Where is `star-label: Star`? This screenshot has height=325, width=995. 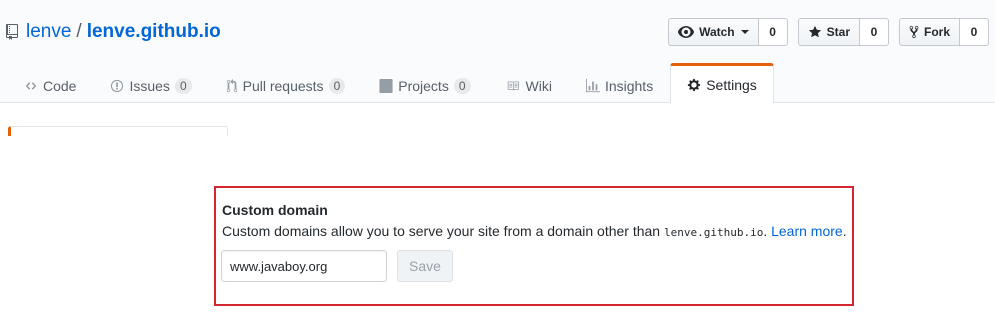 star-label: Star is located at coordinates (838, 32).